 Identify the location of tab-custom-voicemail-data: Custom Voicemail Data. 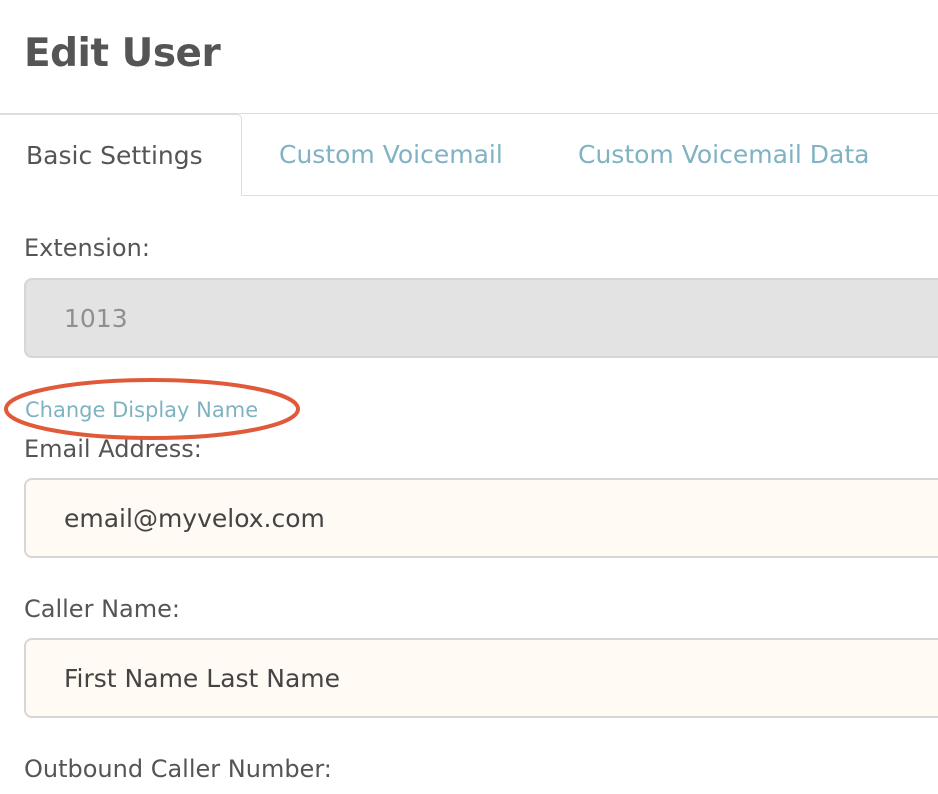
(723, 155).